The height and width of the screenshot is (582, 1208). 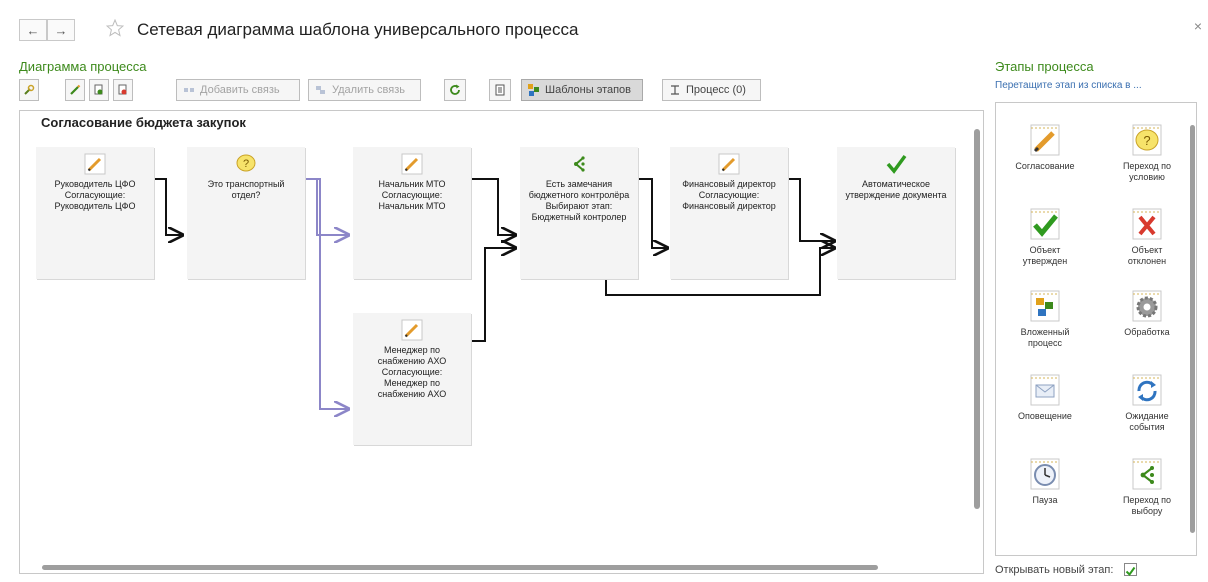 I want to click on stage-template-label: Переход по выбору, so click(x=1147, y=505).